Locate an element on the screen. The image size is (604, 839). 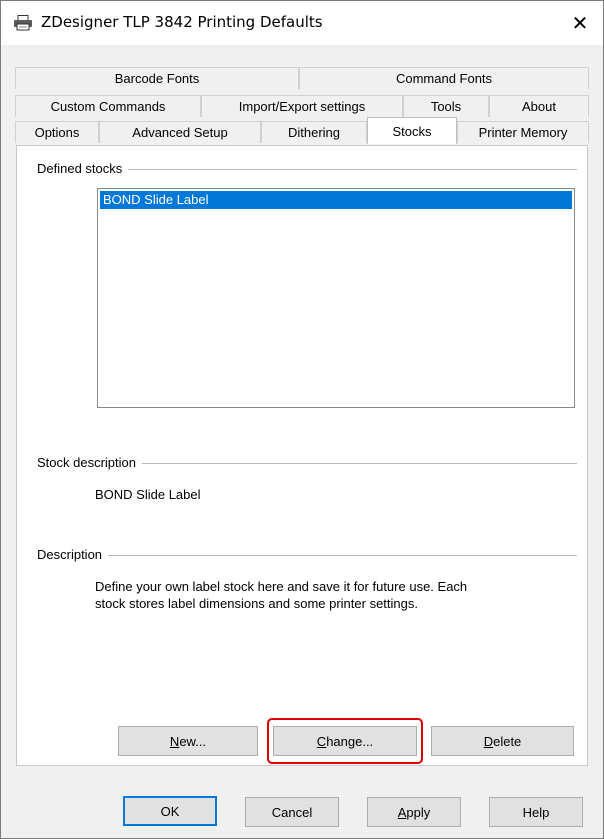
tab-label: Custom Commands is located at coordinates (108, 106).